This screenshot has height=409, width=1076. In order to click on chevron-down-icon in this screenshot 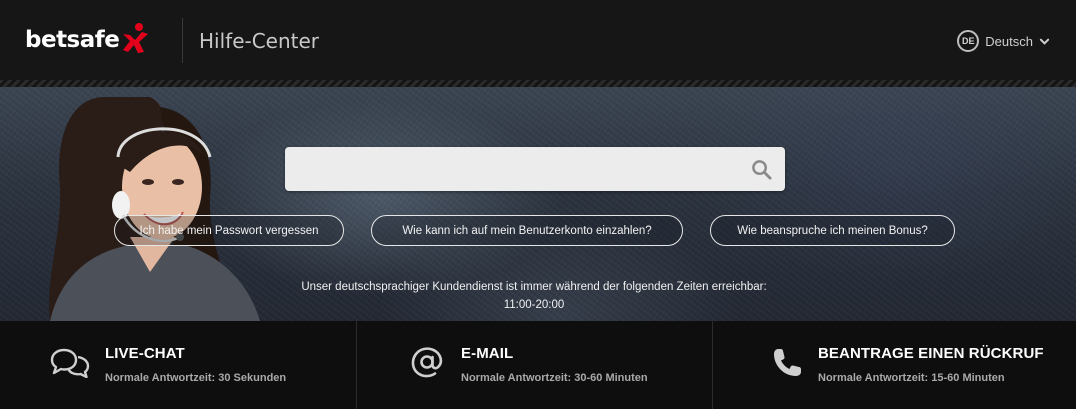, I will do `click(1044, 41)`.